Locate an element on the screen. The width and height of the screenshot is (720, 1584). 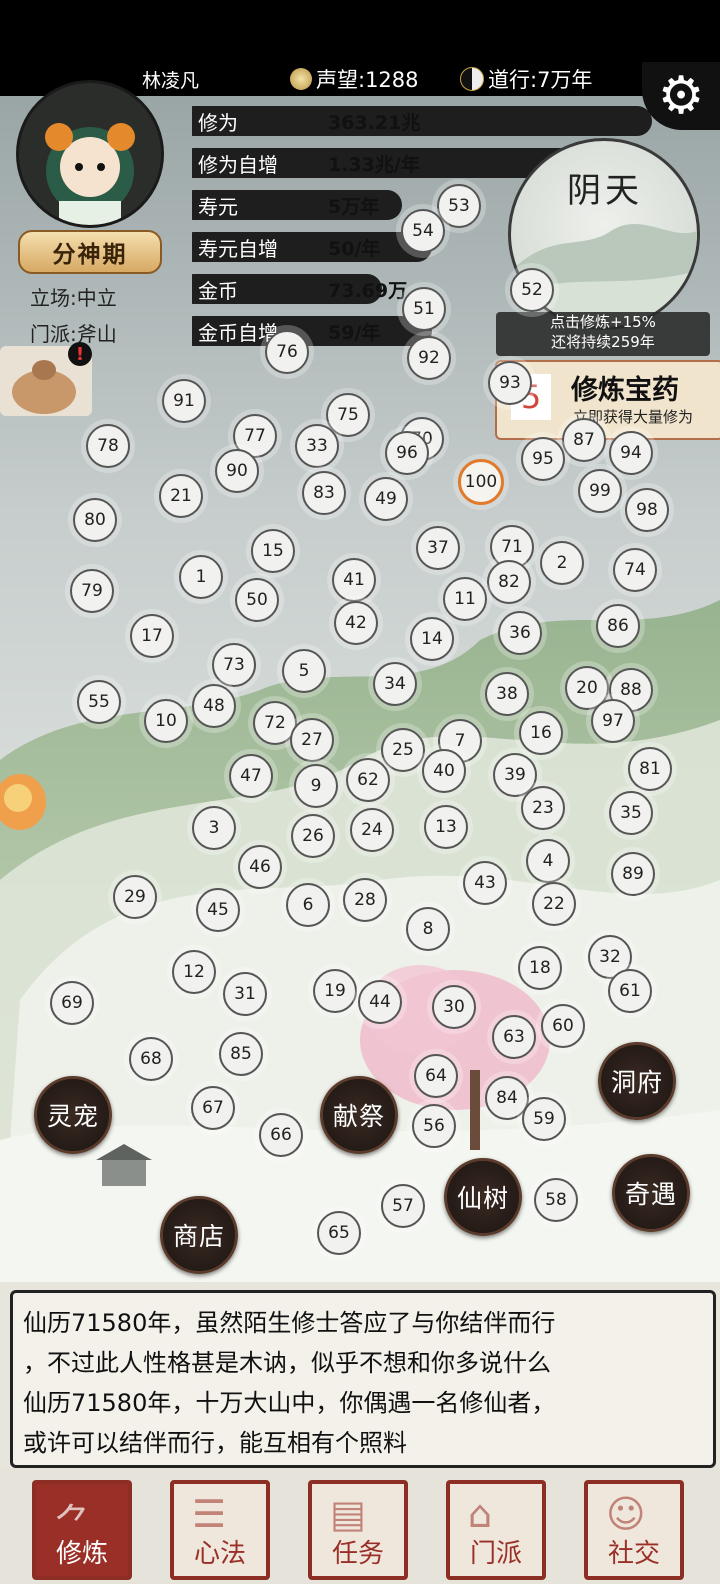
cultivation-node: 6 is located at coordinates (308, 905).